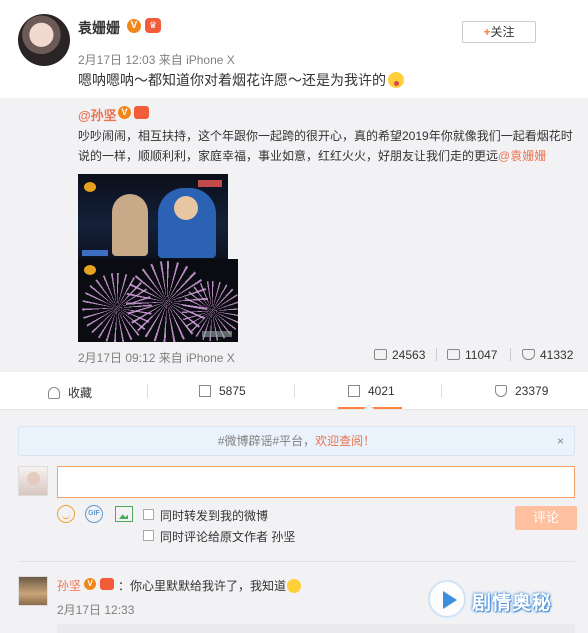  I want to click on post-text: 嗯呐嗯呐～都知道你对着烟花许愿～还是为我许的, so click(241, 80).